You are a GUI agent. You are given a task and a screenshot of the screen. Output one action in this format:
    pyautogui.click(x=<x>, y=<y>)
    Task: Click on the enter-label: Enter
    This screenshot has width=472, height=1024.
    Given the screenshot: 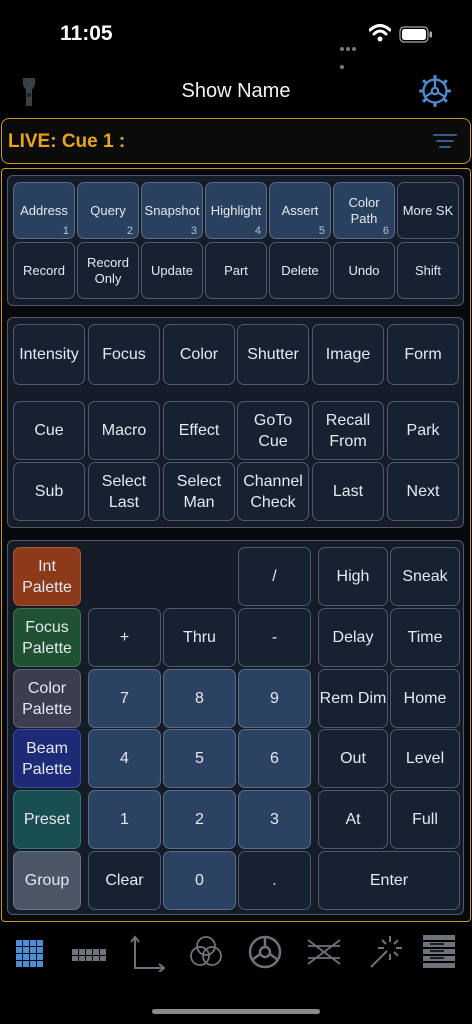 What is the action you would take?
    pyautogui.click(x=389, y=880)
    